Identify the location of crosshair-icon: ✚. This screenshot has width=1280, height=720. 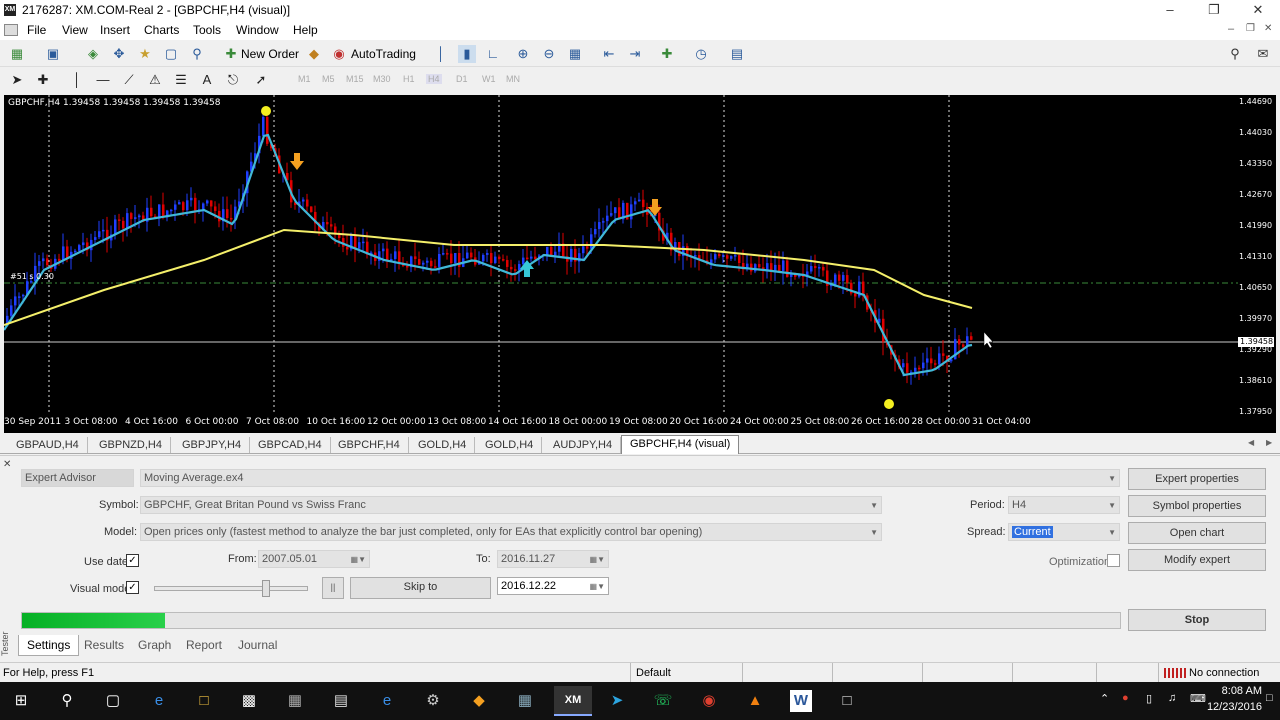
(43, 80).